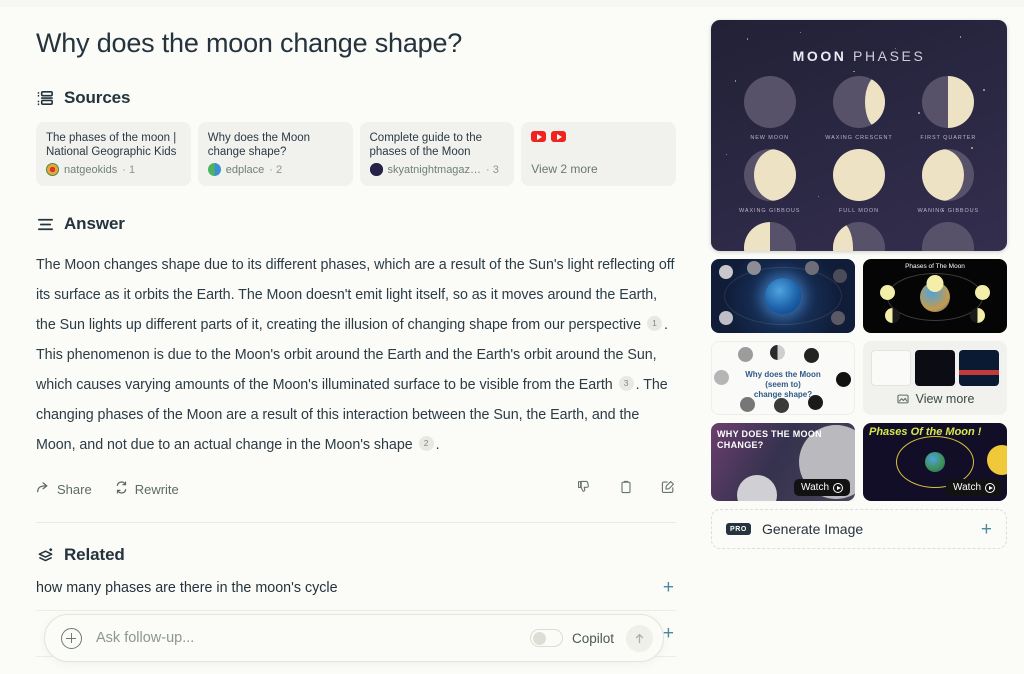 This screenshot has height=674, width=1024. I want to click on thumb-why-does-the-moon-change-shape: Why does the Moon (seem to) change shape?, so click(783, 378).